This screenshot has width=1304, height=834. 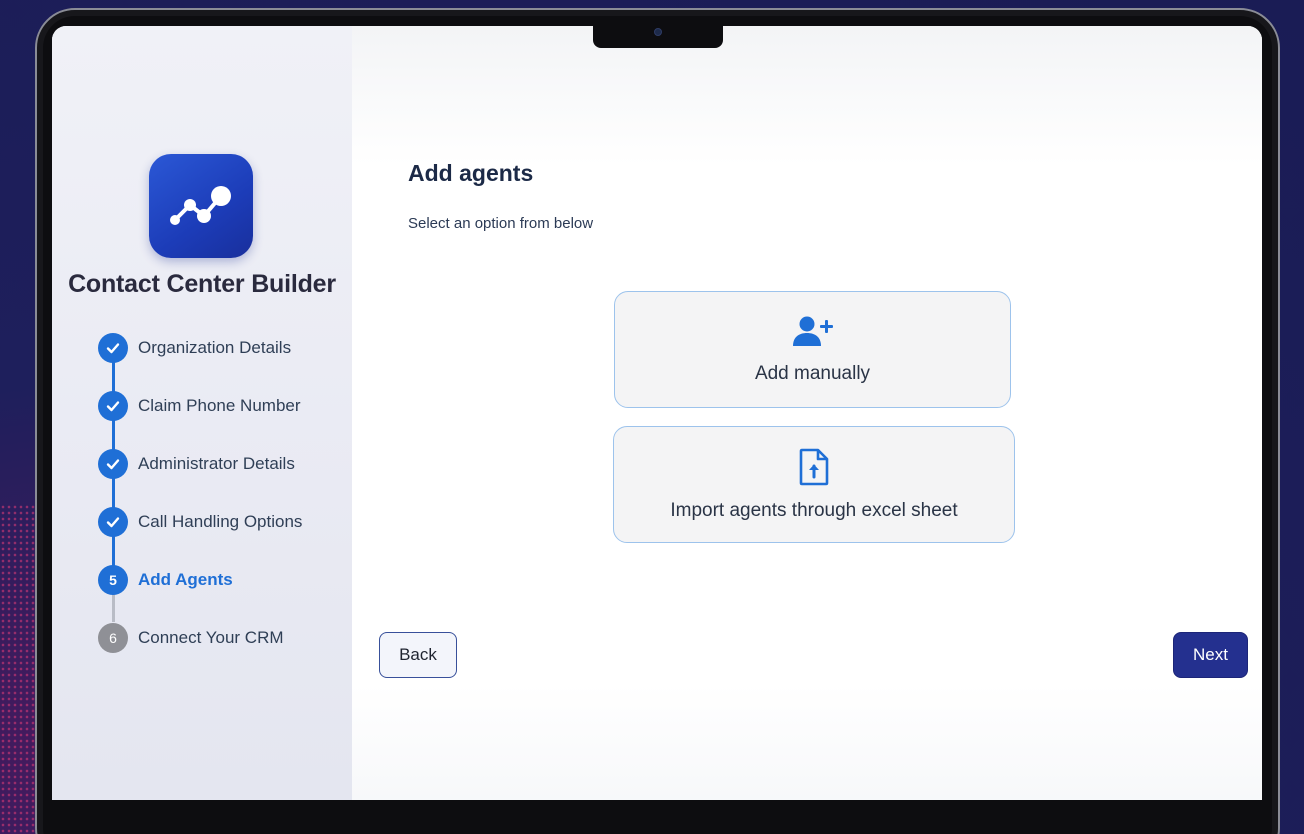 I want to click on step-organization-details: Organization Details, so click(x=223, y=348).